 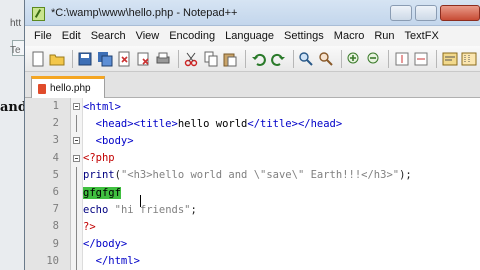 What do you see at coordinates (373, 59) in the screenshot?
I see `zoom-out-icon` at bounding box center [373, 59].